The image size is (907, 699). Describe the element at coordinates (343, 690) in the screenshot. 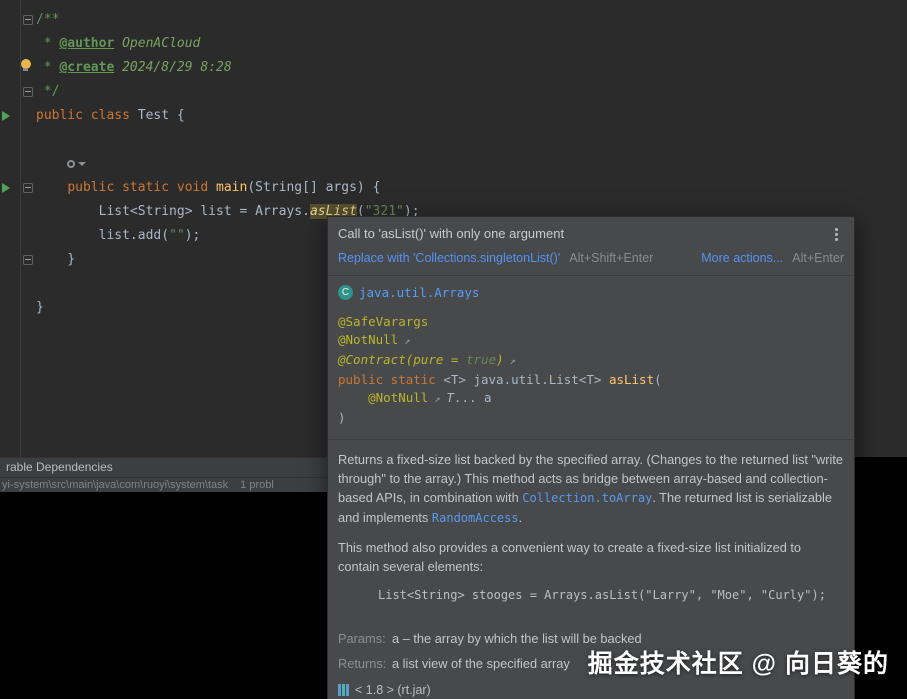

I see `library-icon` at that location.